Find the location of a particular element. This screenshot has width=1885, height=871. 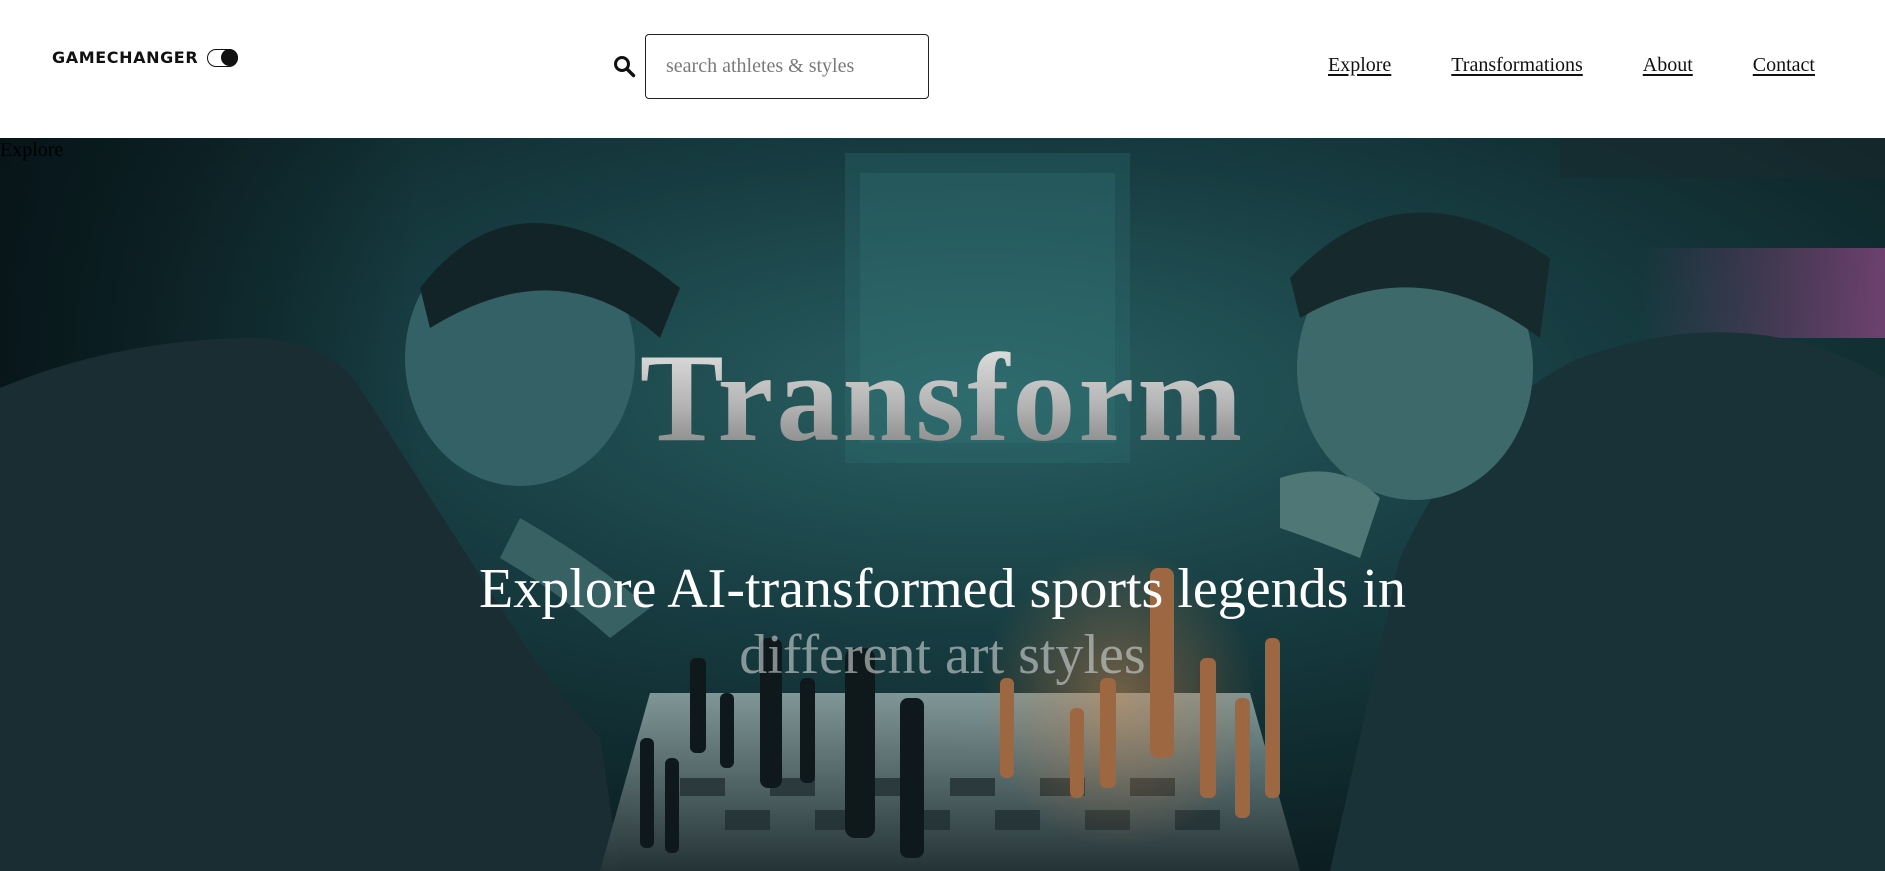

search-input is located at coordinates (787, 66).